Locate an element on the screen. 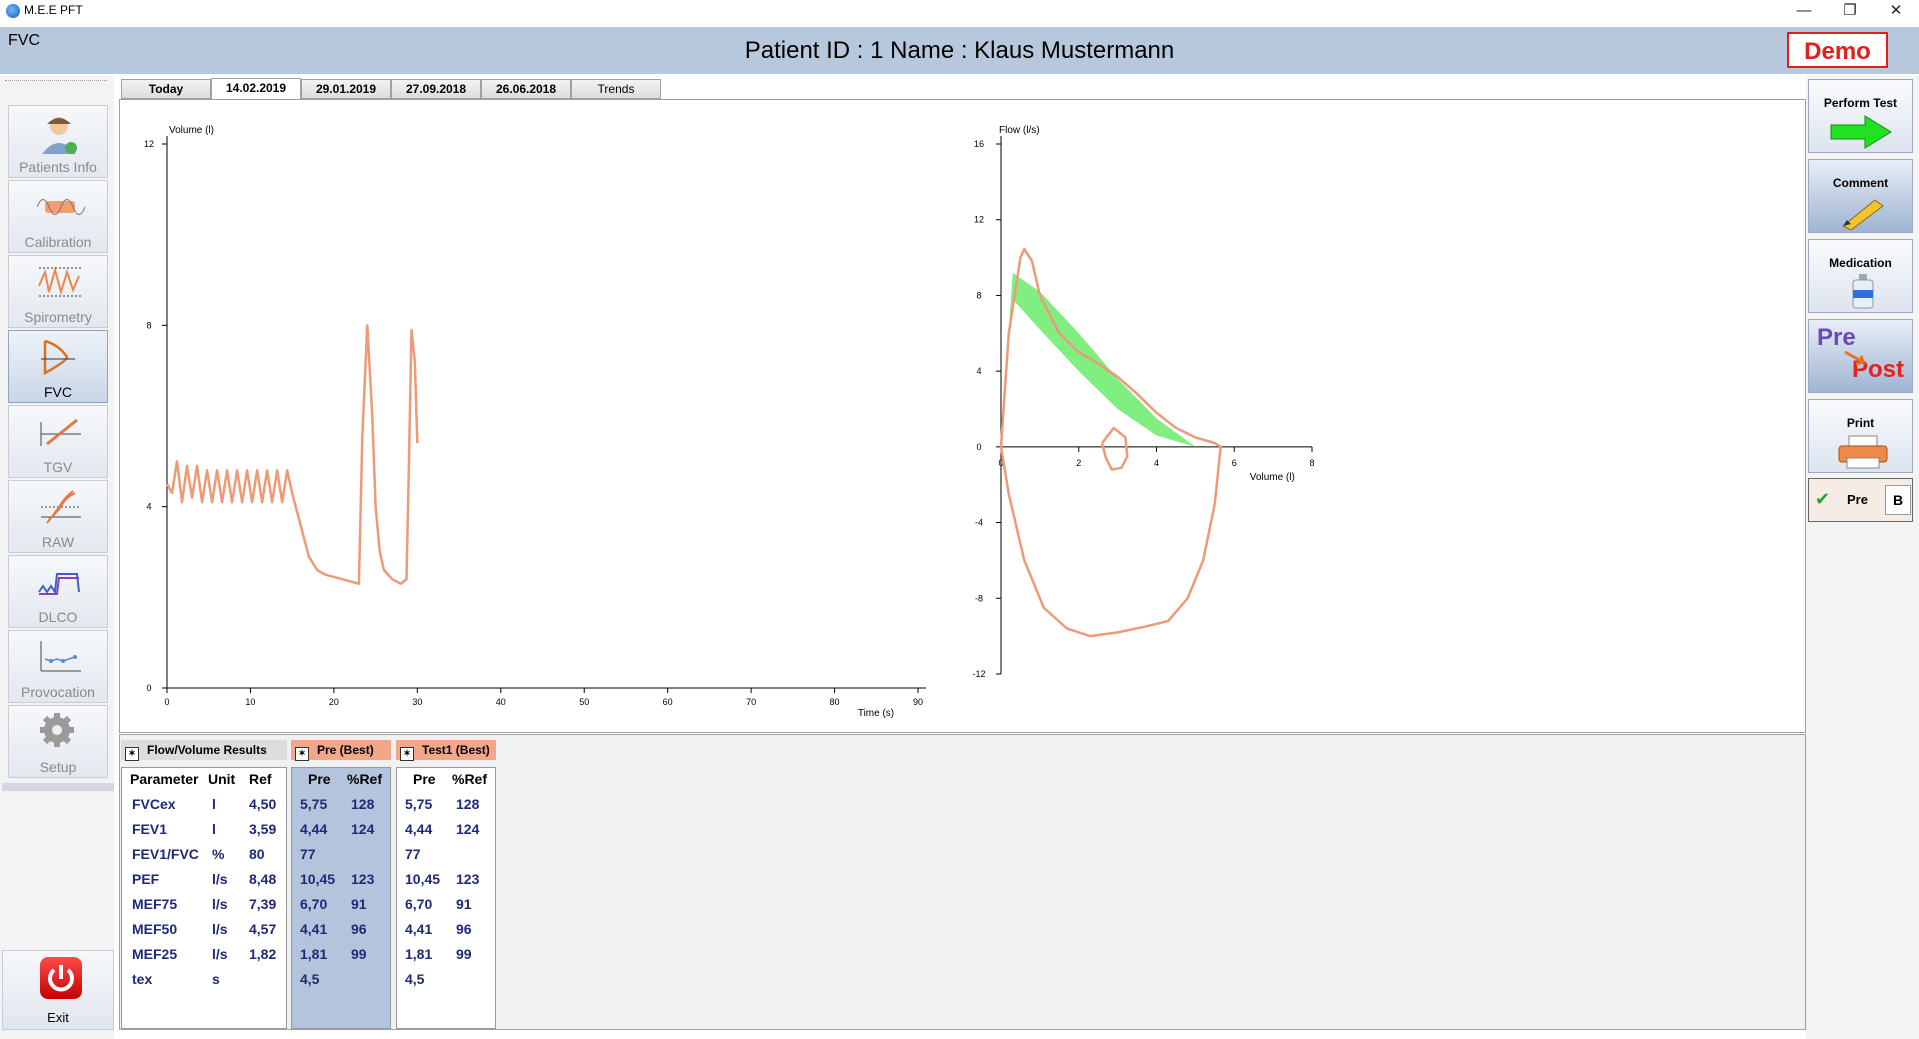 Image resolution: width=1919 pixels, height=1039 pixels. x-tick-label: 20 is located at coordinates (334, 702).